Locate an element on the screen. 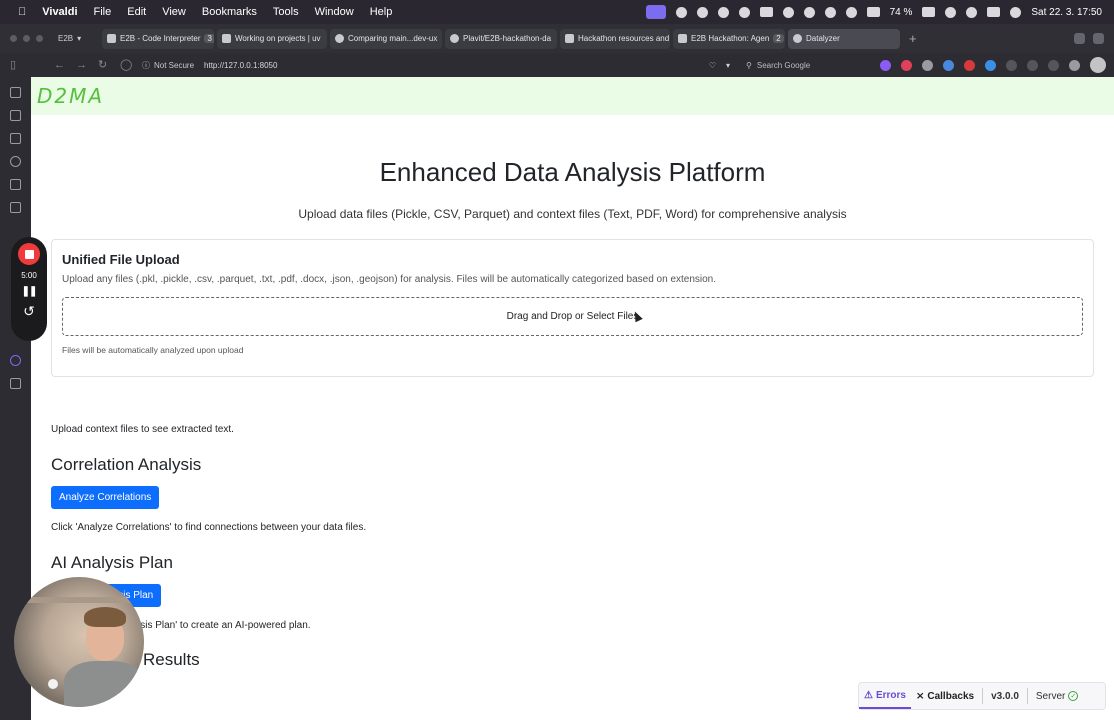 This screenshot has height=720, width=1114. callbacks-tab: ⨯ Callbacks is located at coordinates (945, 696).